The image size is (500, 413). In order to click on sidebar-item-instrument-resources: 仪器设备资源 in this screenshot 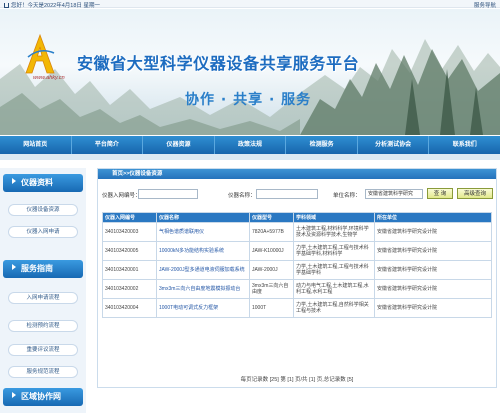, I will do `click(43, 210)`.